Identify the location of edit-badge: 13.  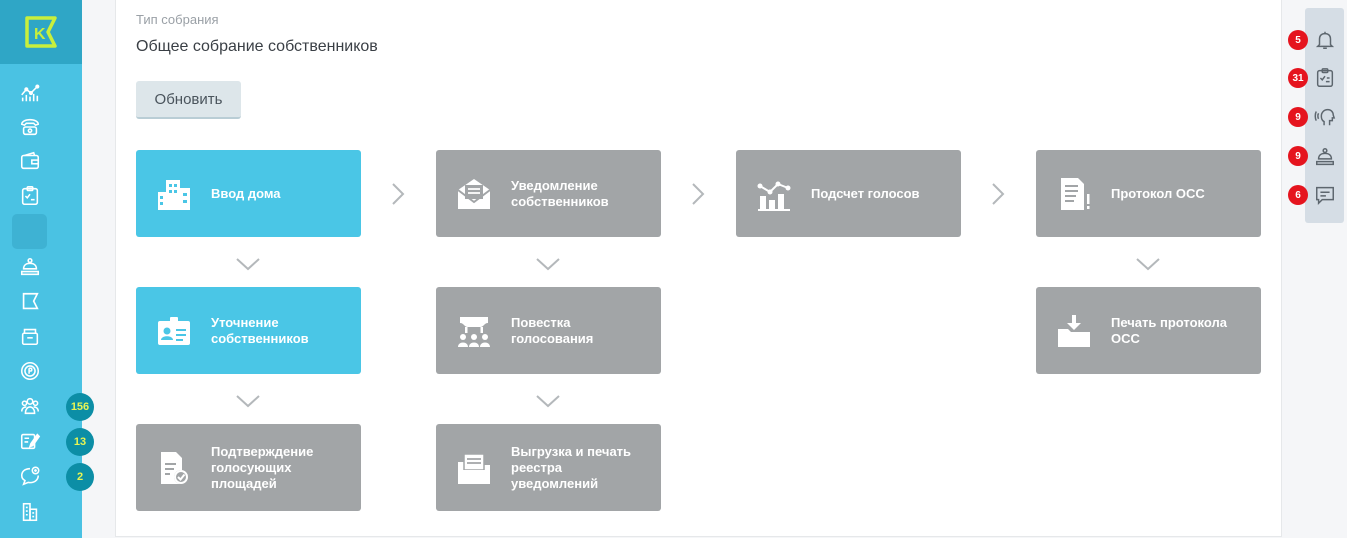
(80, 442).